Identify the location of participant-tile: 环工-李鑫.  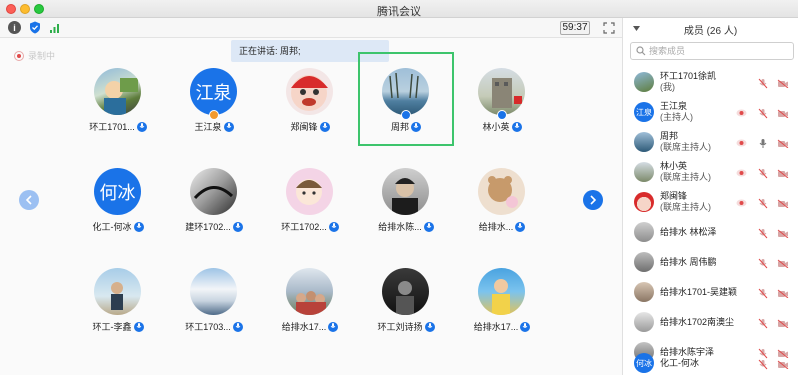
(118, 308).